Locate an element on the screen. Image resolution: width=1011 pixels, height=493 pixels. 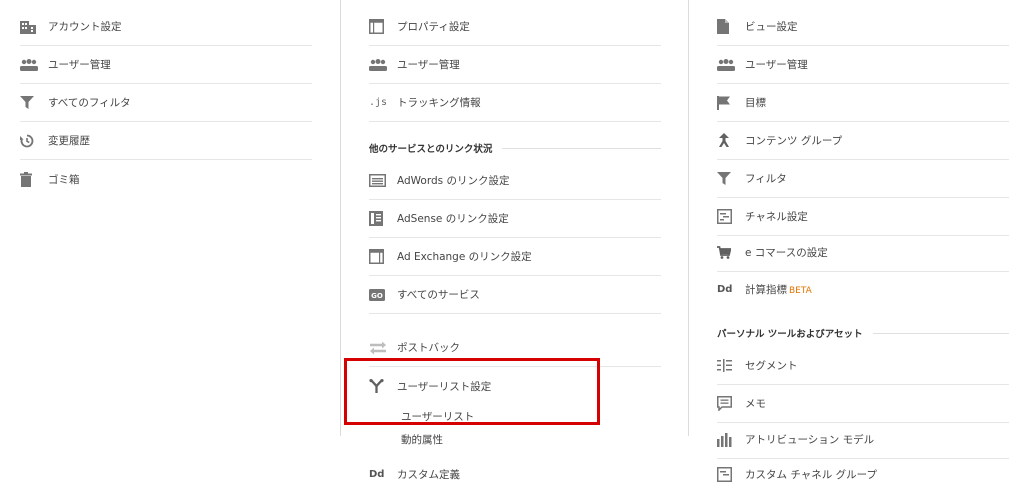
ad-exchange-link-item: Ad Exchange のリンク設定 is located at coordinates (515, 257).